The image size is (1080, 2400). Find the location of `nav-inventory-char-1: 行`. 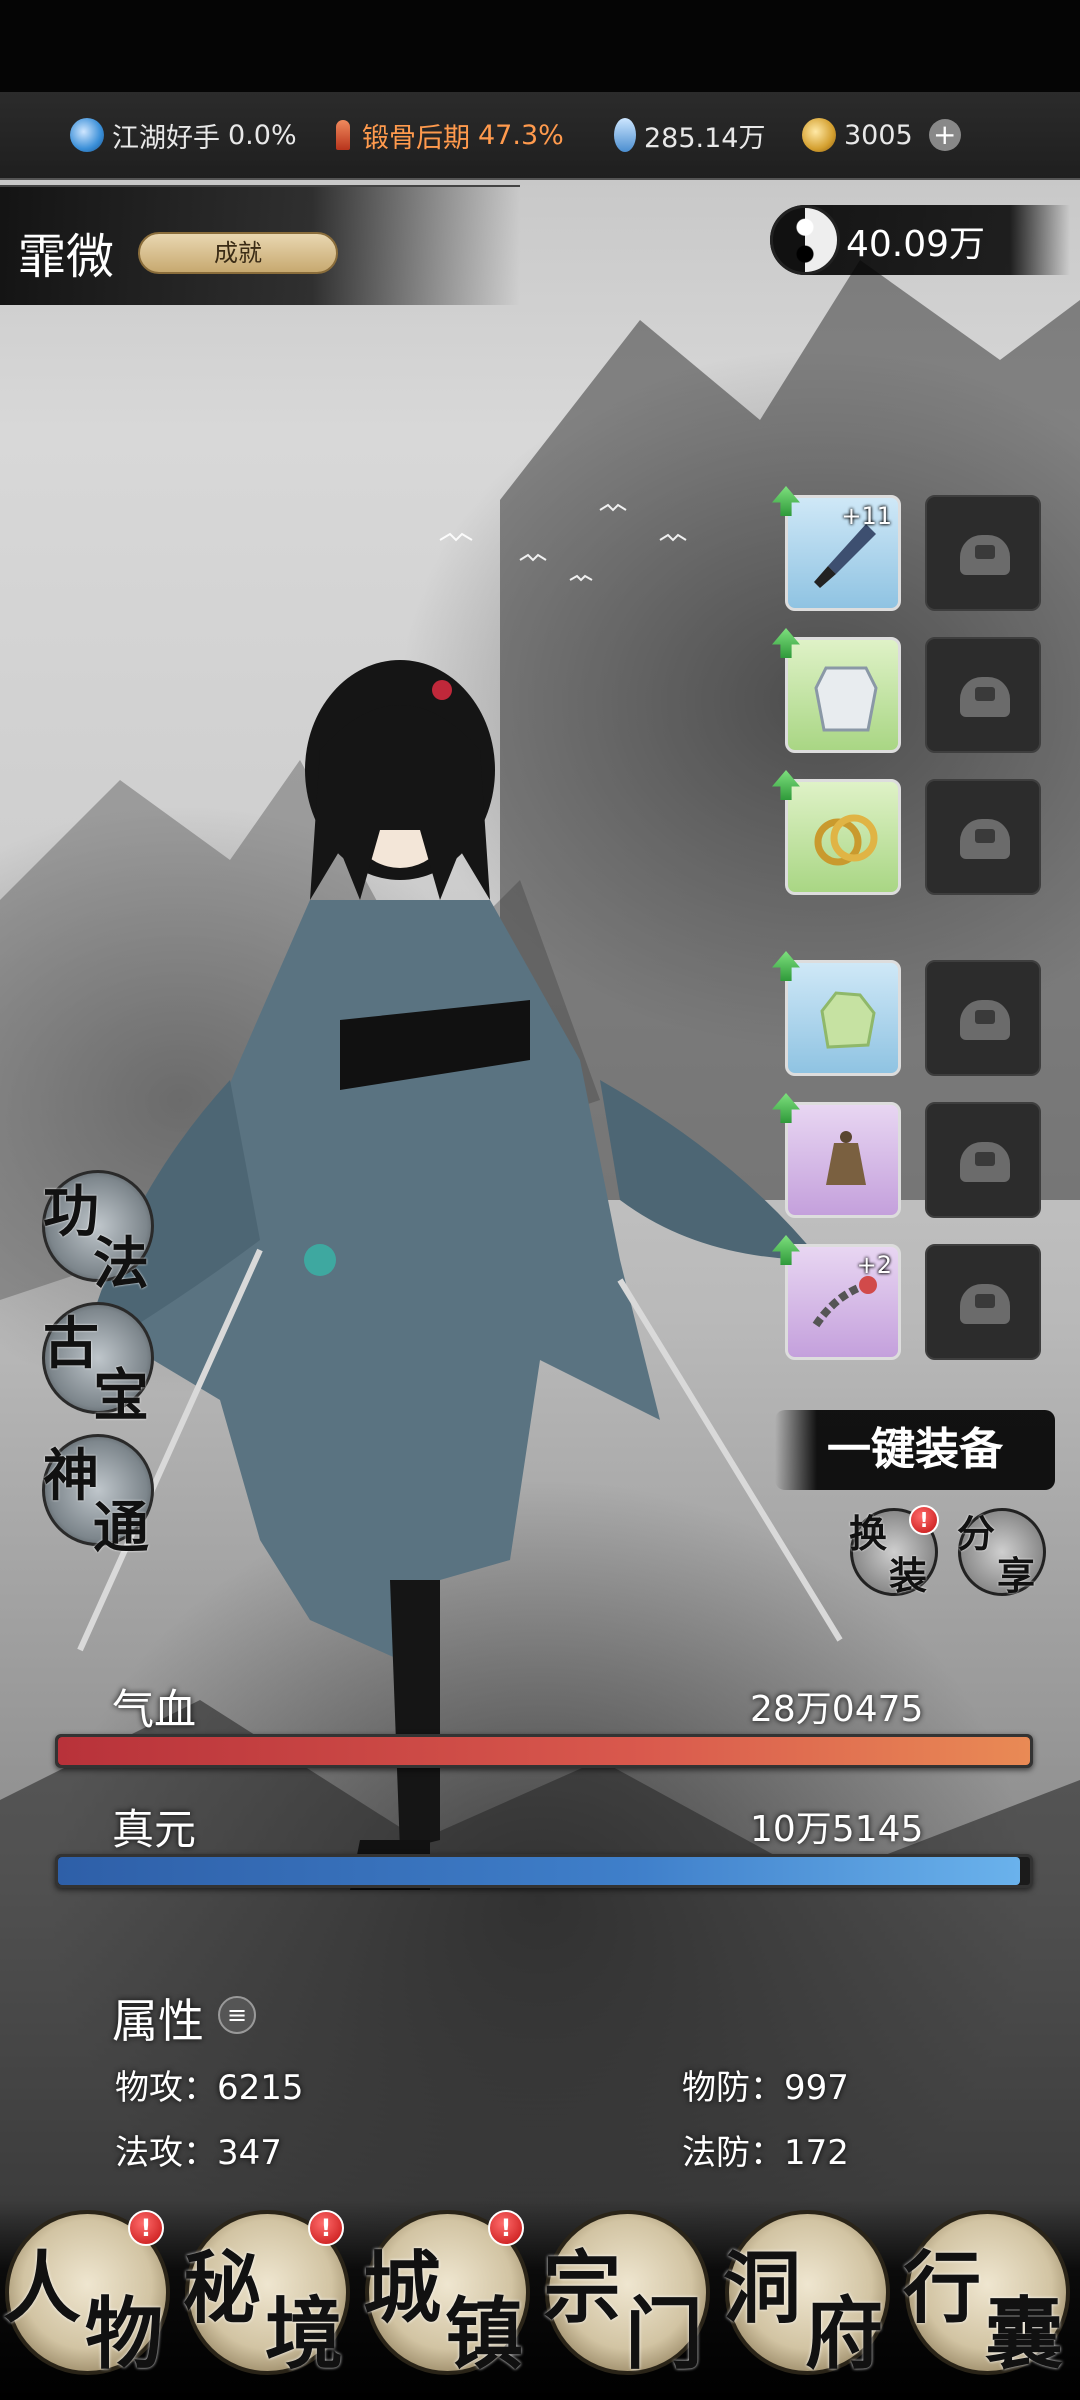

nav-inventory-char-1: 行 is located at coordinates (942, 2288).